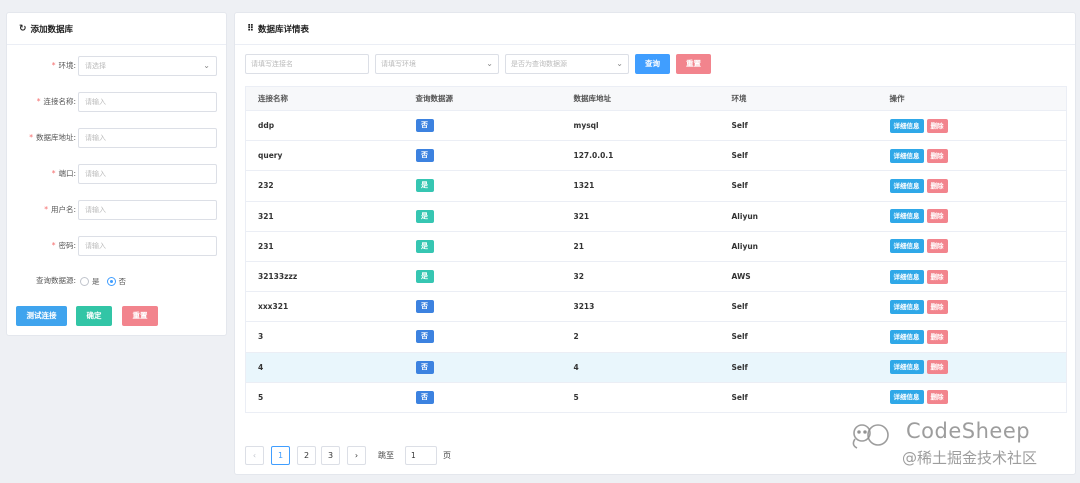 The image size is (1080, 483). What do you see at coordinates (421, 455) in the screenshot?
I see `jump-page-input: 1` at bounding box center [421, 455].